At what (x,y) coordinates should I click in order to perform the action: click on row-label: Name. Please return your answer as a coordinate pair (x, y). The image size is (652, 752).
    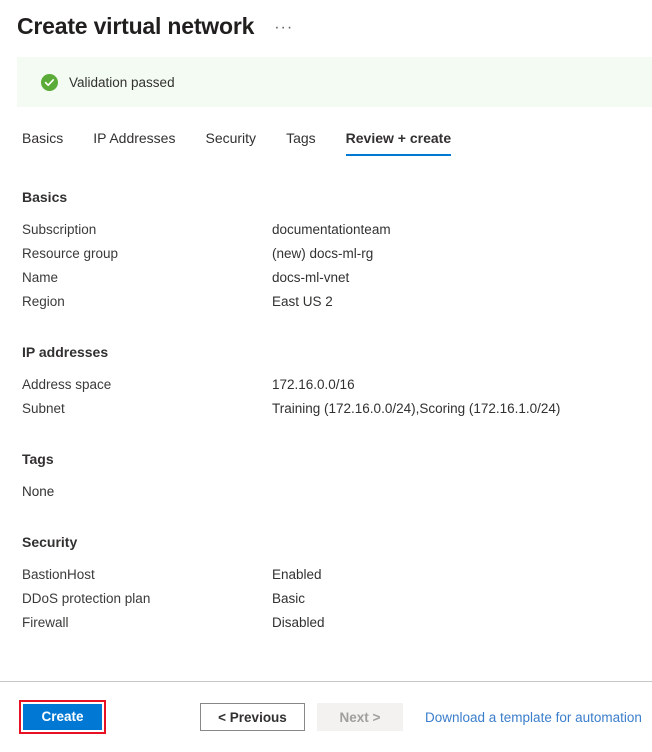
    Looking at the image, I should click on (40, 277).